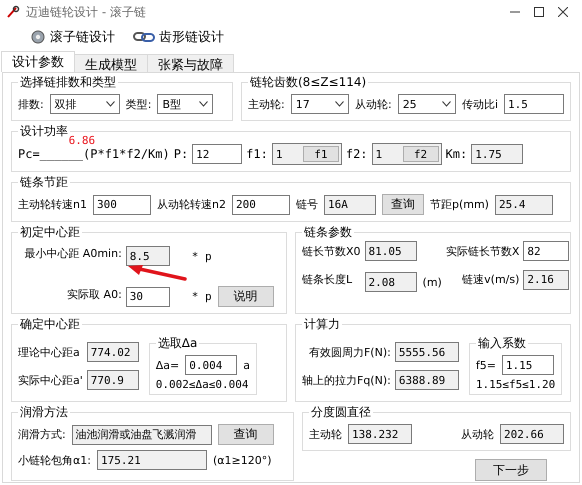 The height and width of the screenshot is (485, 582). I want to click on field-label: 主动轮转速n1, so click(52, 204).